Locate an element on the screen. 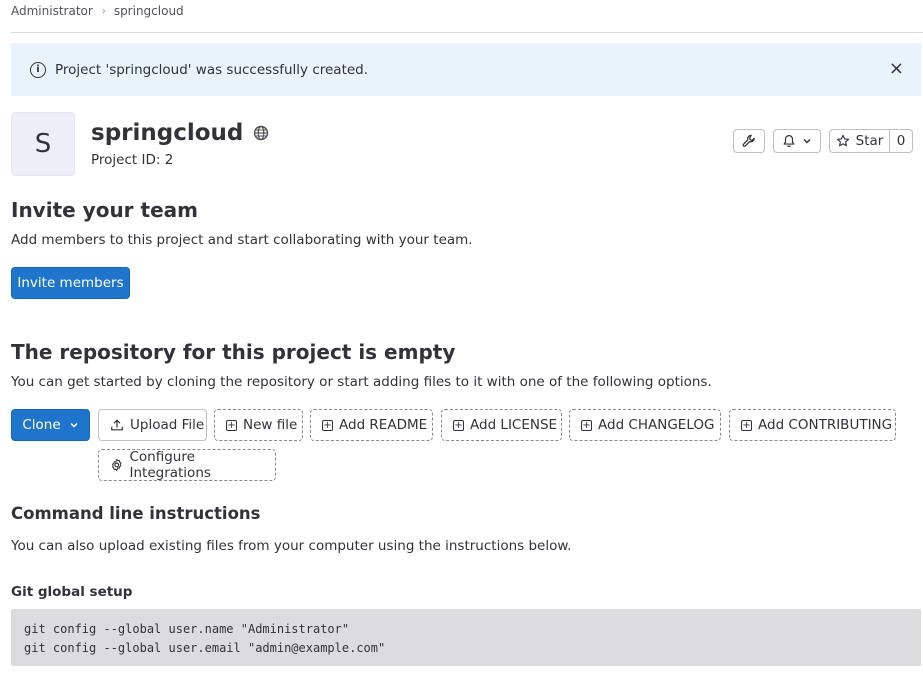 Image resolution: width=923 pixels, height=679 pixels. add-readme-button: + Add README is located at coordinates (371, 425).